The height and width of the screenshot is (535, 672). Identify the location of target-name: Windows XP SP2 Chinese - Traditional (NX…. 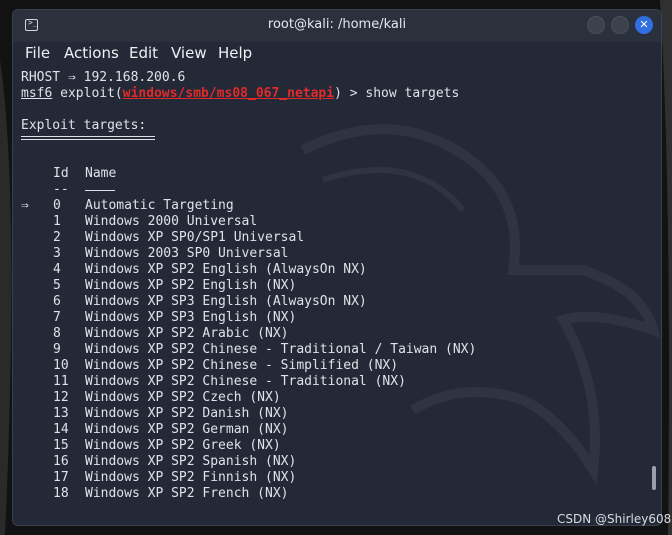
(245, 381).